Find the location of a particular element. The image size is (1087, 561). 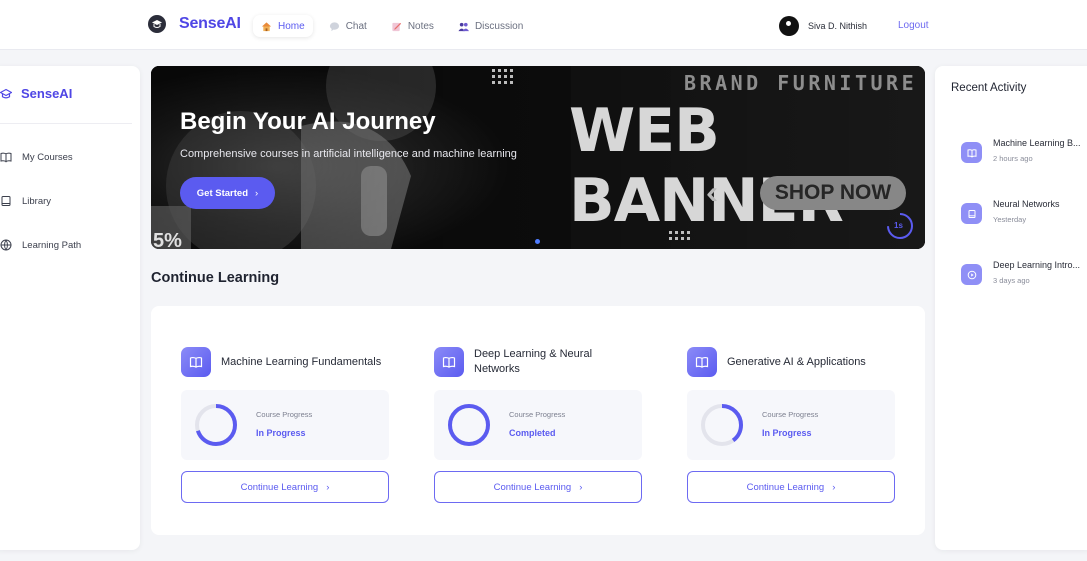

app-logo: SenseAI is located at coordinates (194, 24).